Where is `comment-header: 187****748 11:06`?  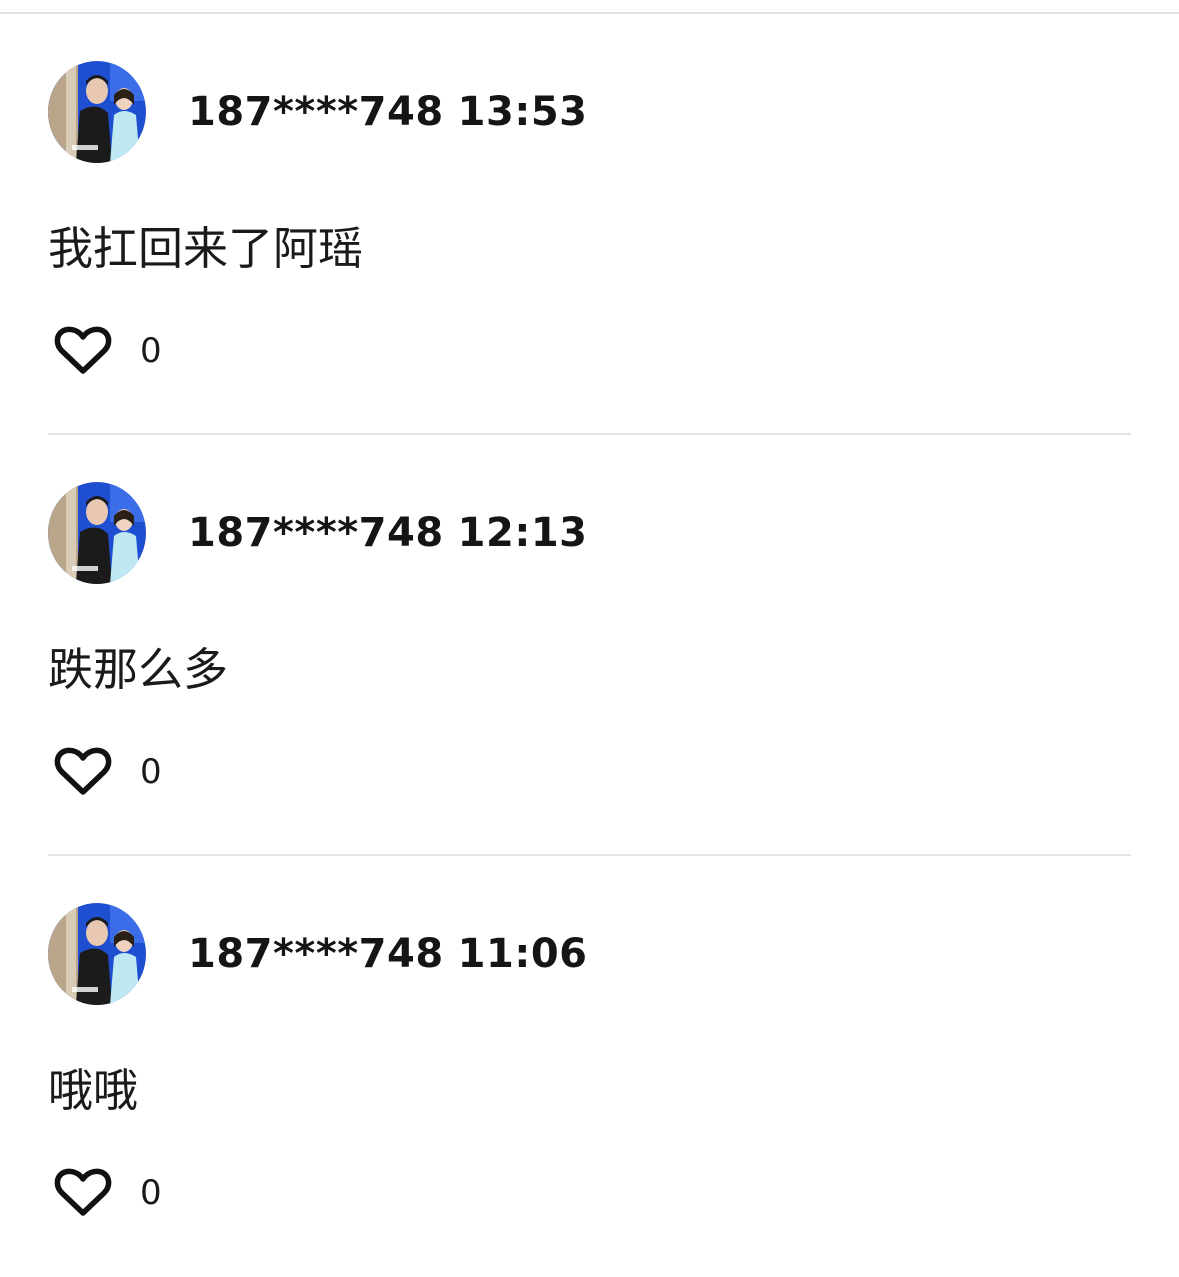 comment-header: 187****748 11:06 is located at coordinates (318, 954).